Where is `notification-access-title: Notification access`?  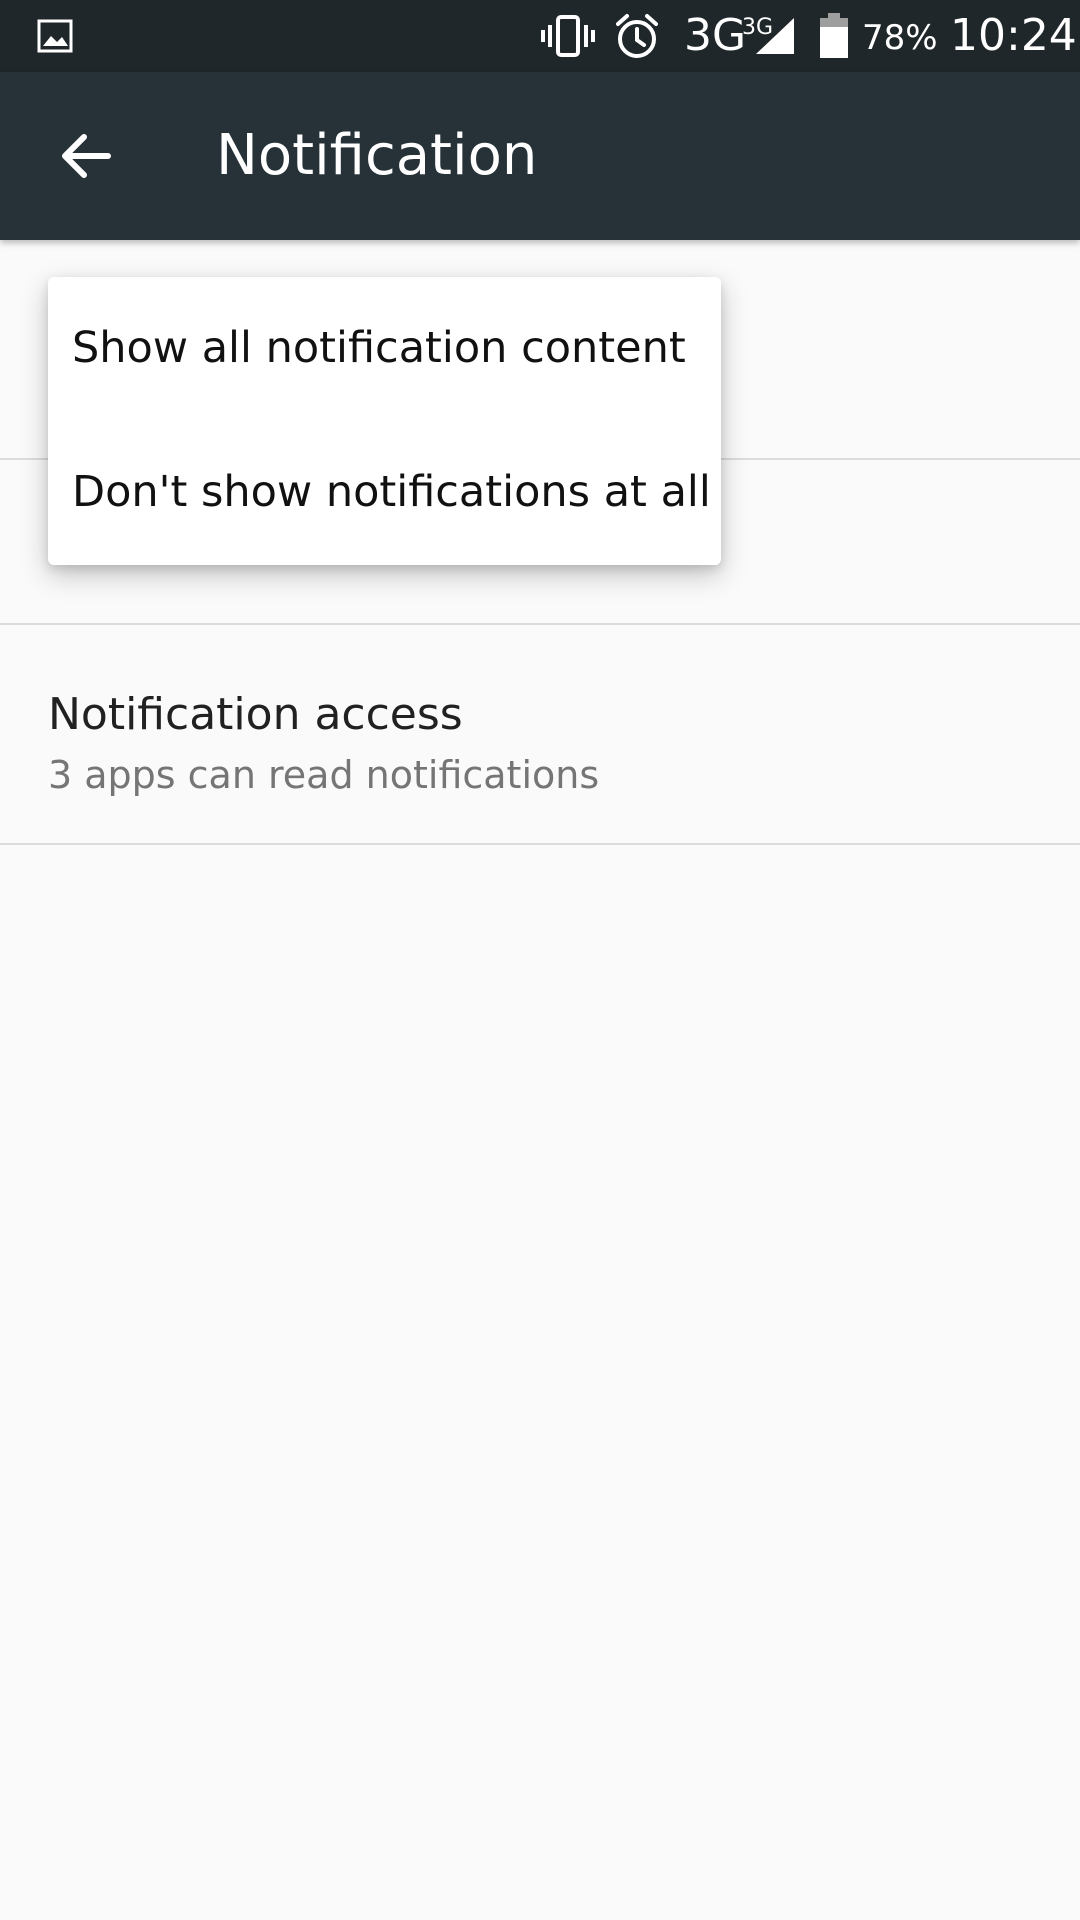
notification-access-title: Notification access is located at coordinates (255, 714).